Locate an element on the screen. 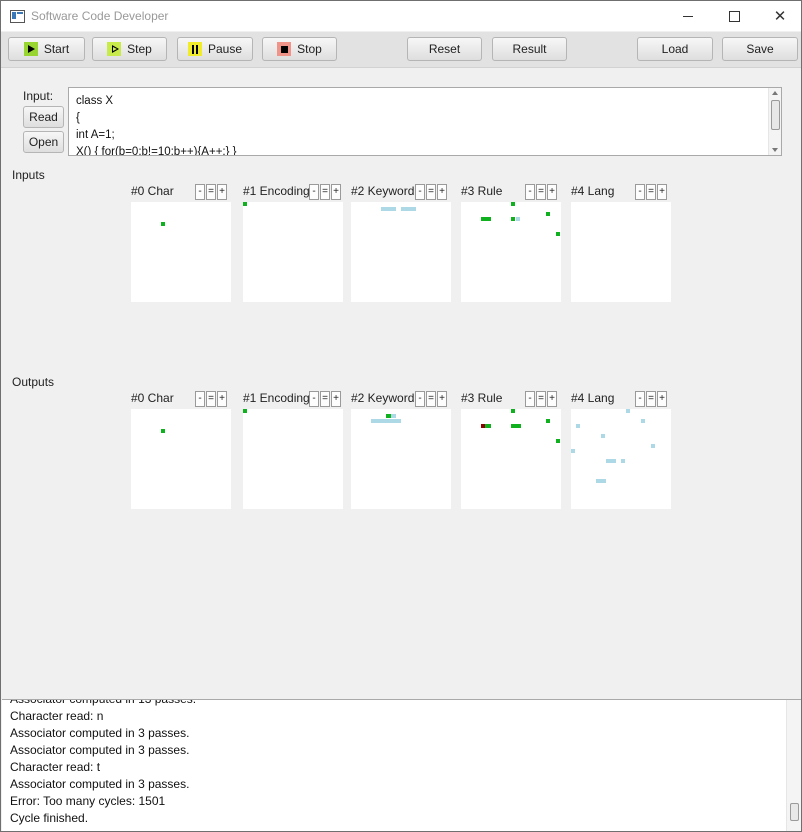 The width and height of the screenshot is (802, 832). load-button: Load is located at coordinates (675, 49).